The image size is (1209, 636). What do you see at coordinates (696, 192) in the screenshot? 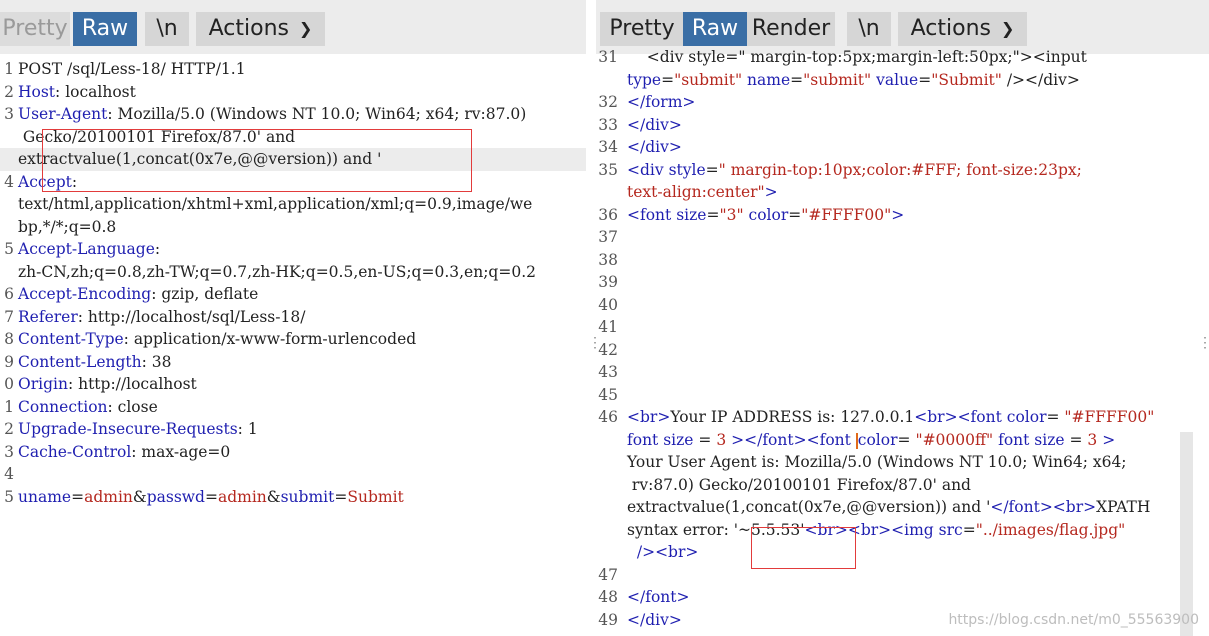
I see `code-token: text-align:center"` at bounding box center [696, 192].